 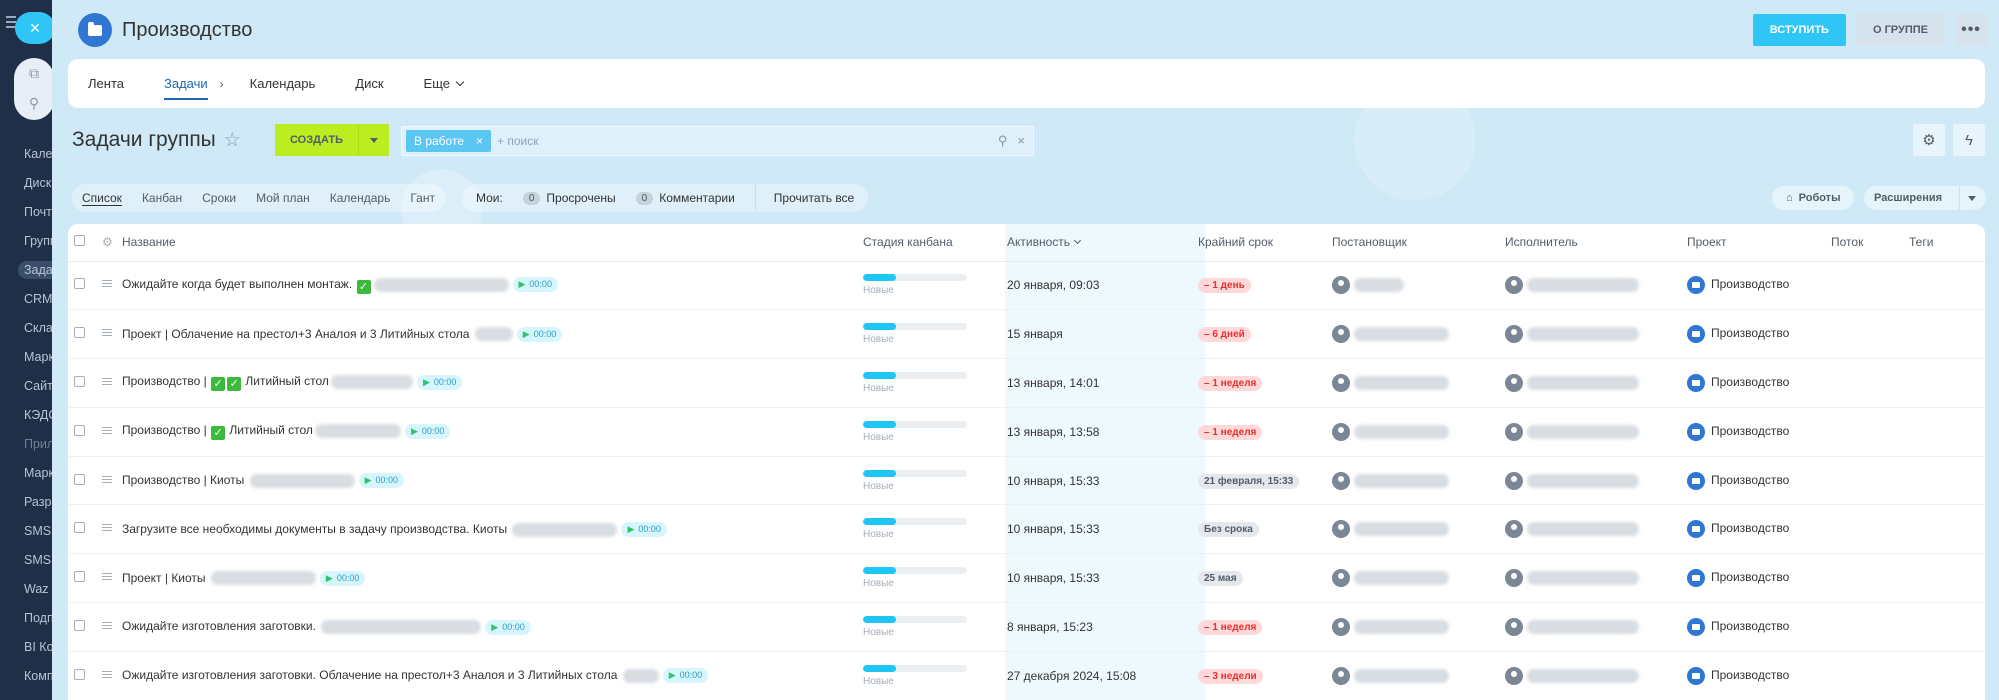 I want to click on task-name-cell: Производство | ✓ ✓ Литийный стол ▶ 00:00, so click(x=486, y=383).